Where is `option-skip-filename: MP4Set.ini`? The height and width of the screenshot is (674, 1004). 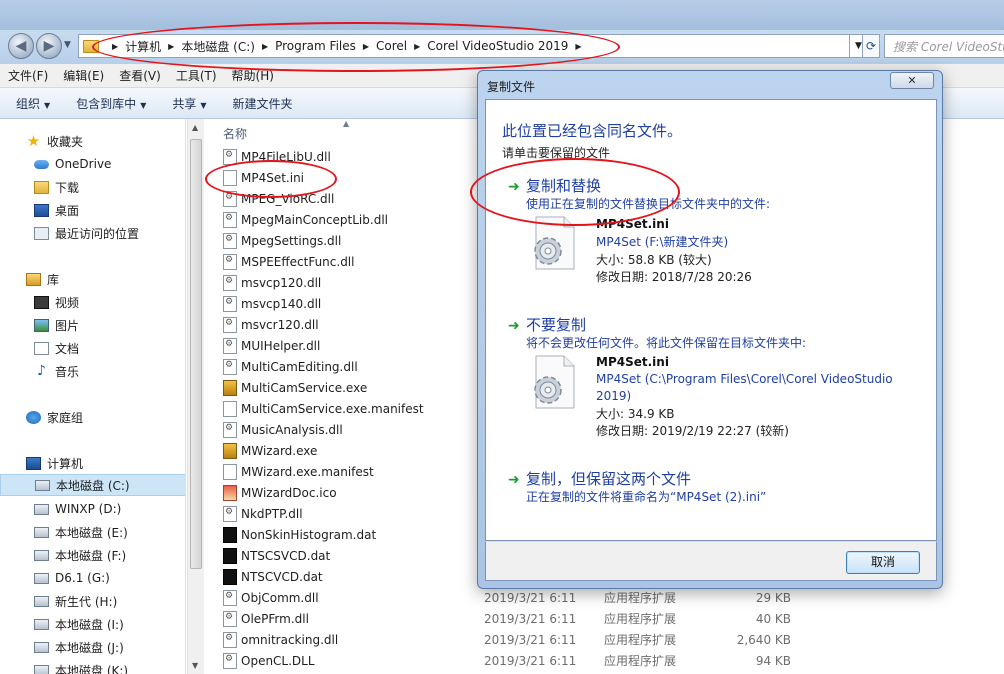 option-skip-filename: MP4Set.ini is located at coordinates (632, 362).